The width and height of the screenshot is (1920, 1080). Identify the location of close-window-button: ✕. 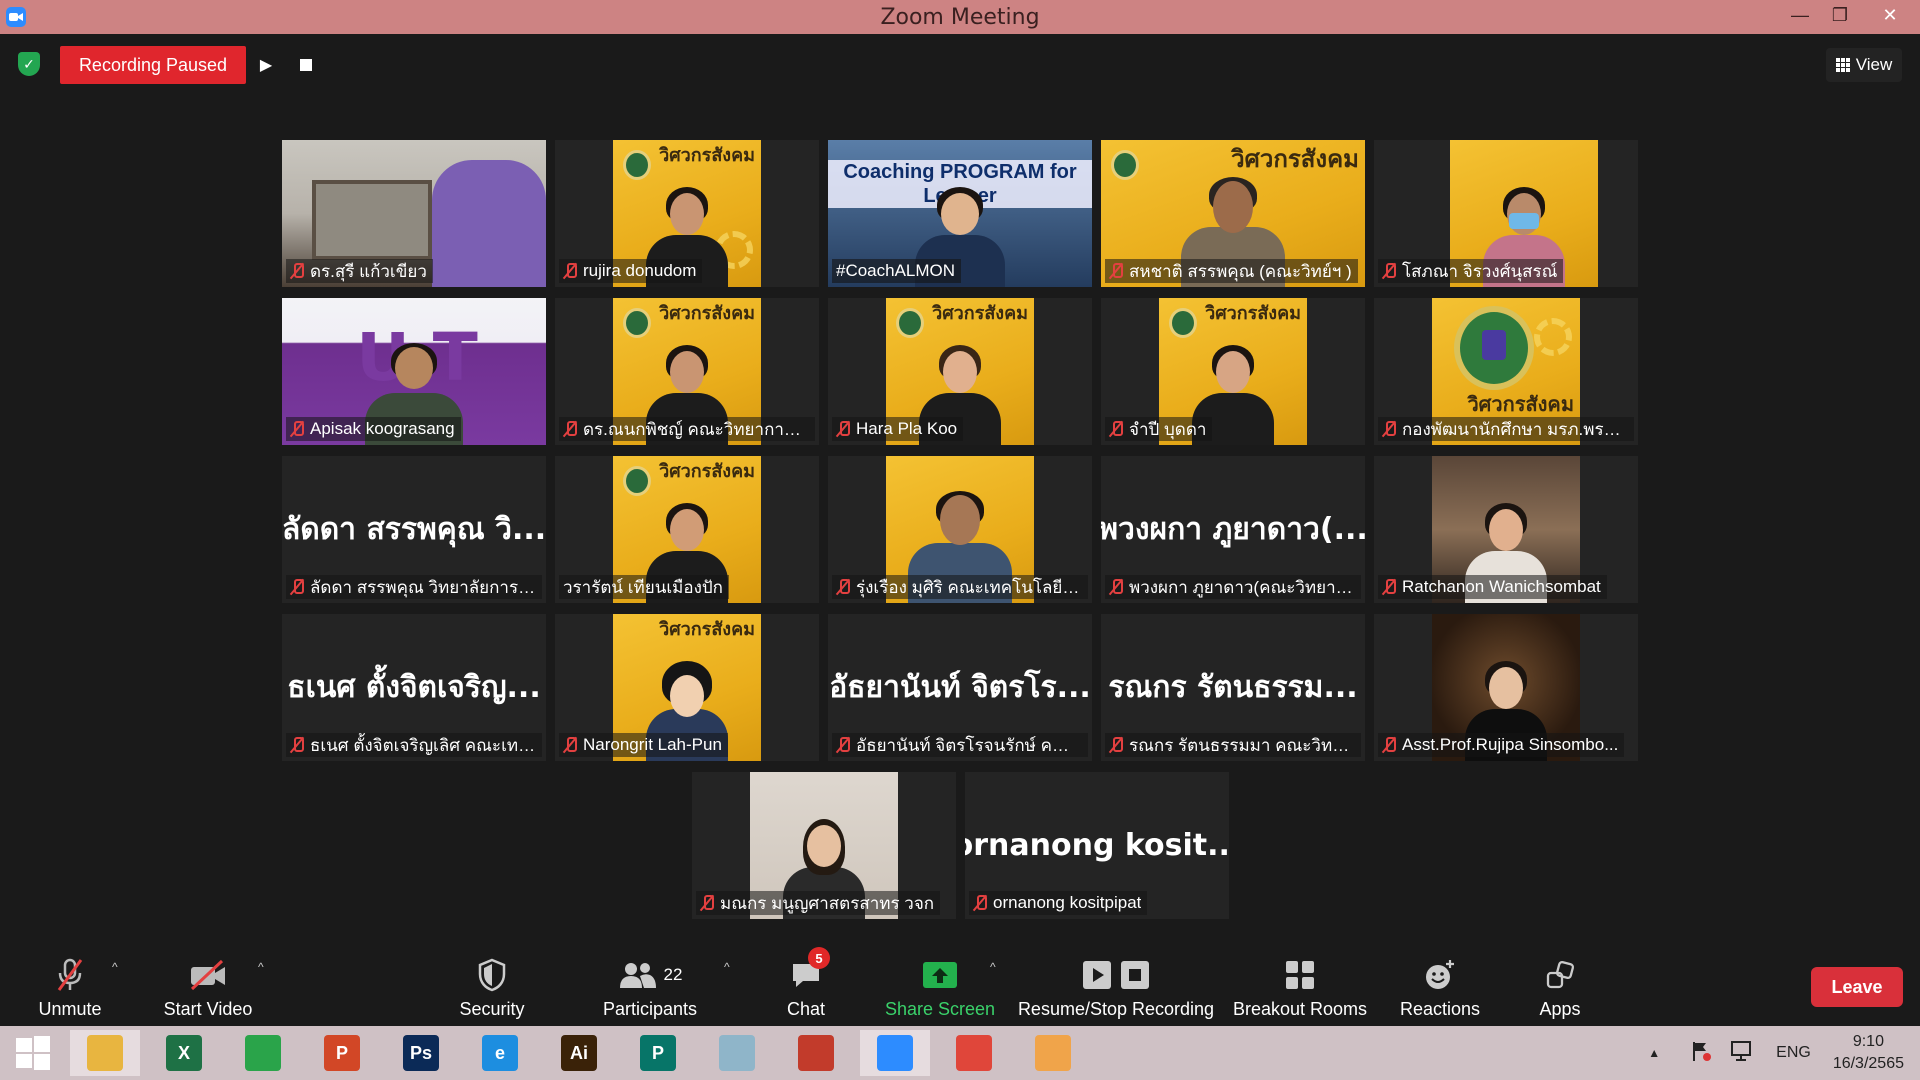
(1890, 15).